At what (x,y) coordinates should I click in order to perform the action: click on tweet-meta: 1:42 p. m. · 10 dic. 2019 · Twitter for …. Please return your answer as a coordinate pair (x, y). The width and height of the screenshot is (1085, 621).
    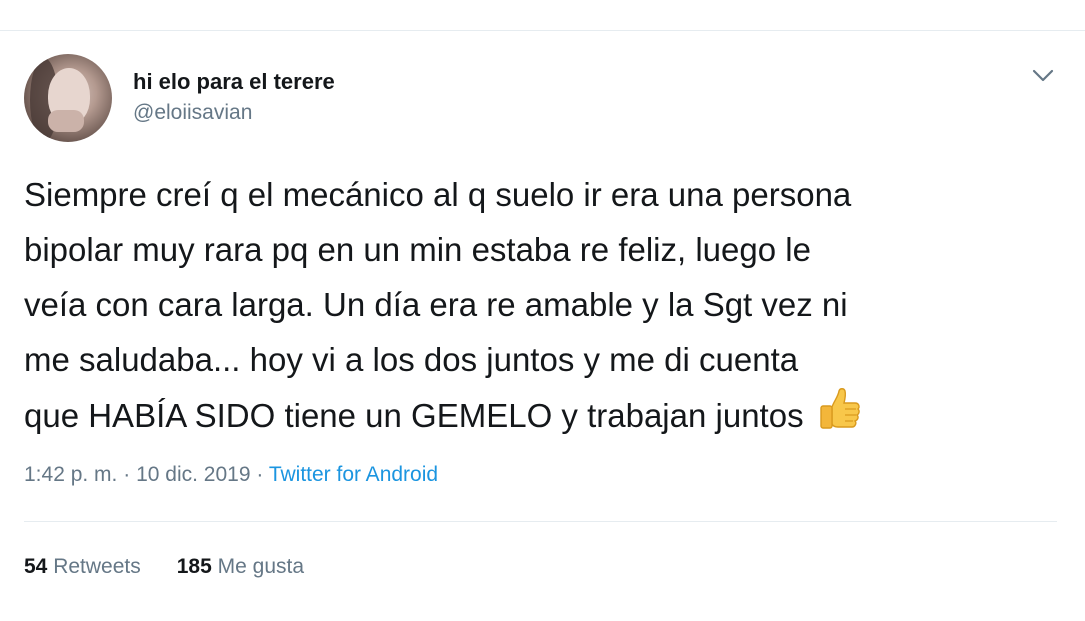
    Looking at the image, I should click on (231, 475).